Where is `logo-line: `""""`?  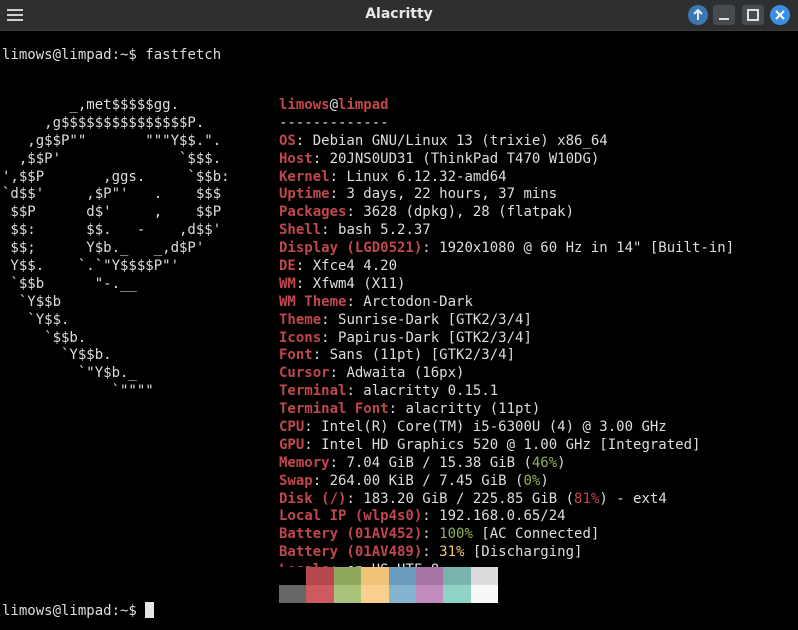
logo-line: `"""" is located at coordinates (78, 391).